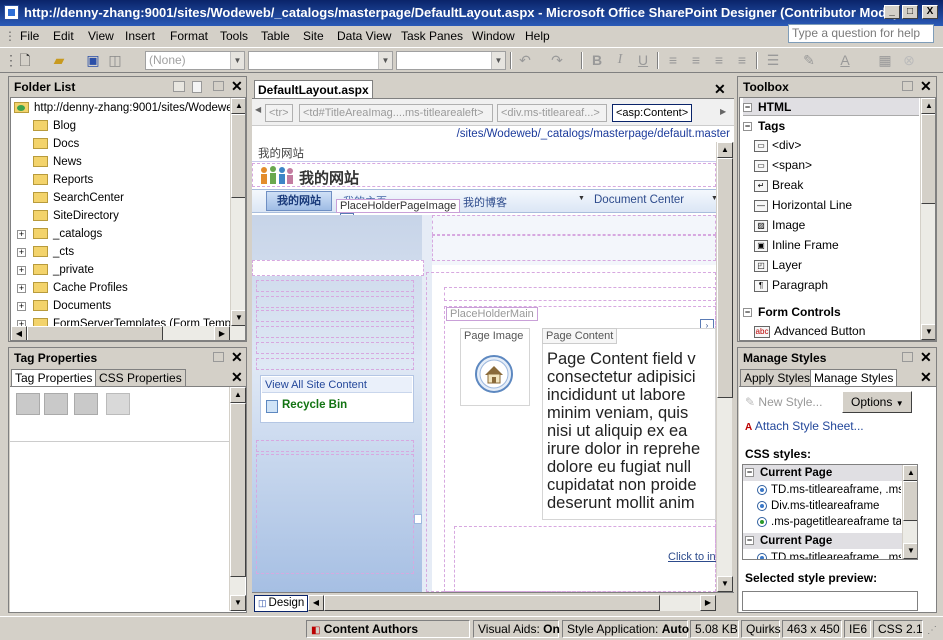 Image resolution: width=943 pixels, height=640 pixels. Describe the element at coordinates (516, 629) in the screenshot. I see `visual-aids-status: Visual Aids: On` at that location.